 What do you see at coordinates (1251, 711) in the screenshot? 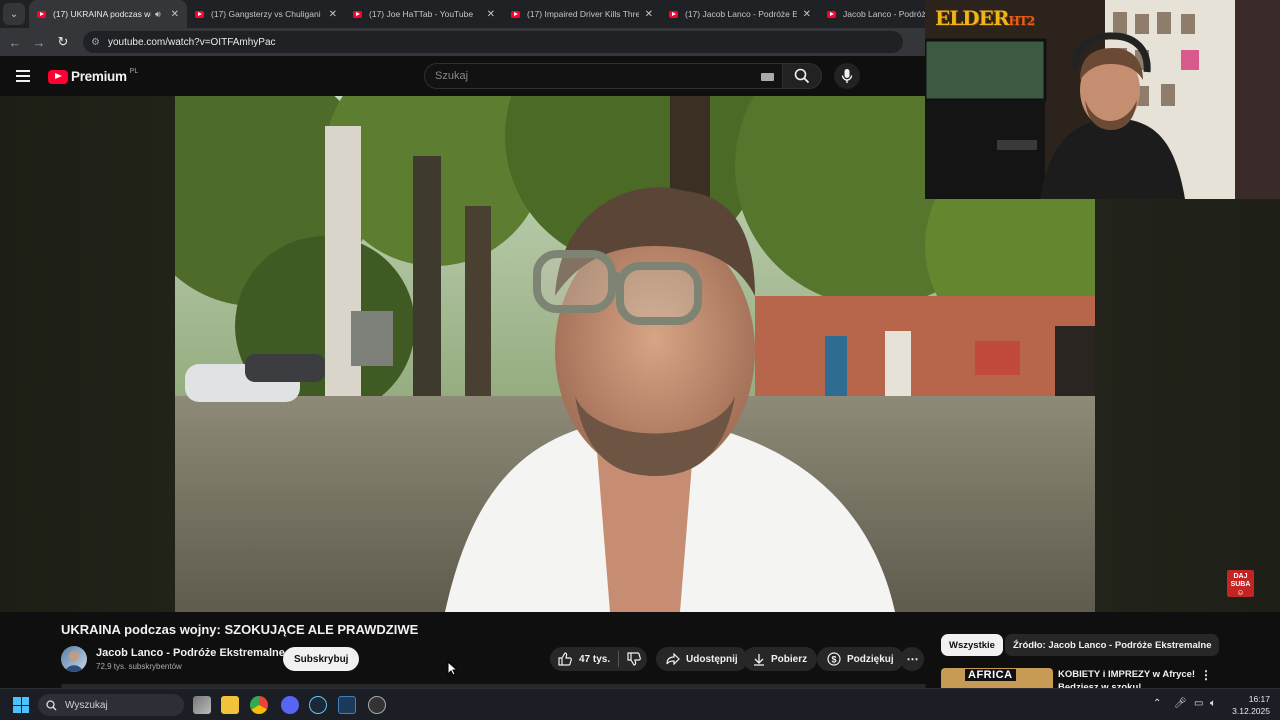
I see `clock-date: 3.12.2025` at bounding box center [1251, 711].